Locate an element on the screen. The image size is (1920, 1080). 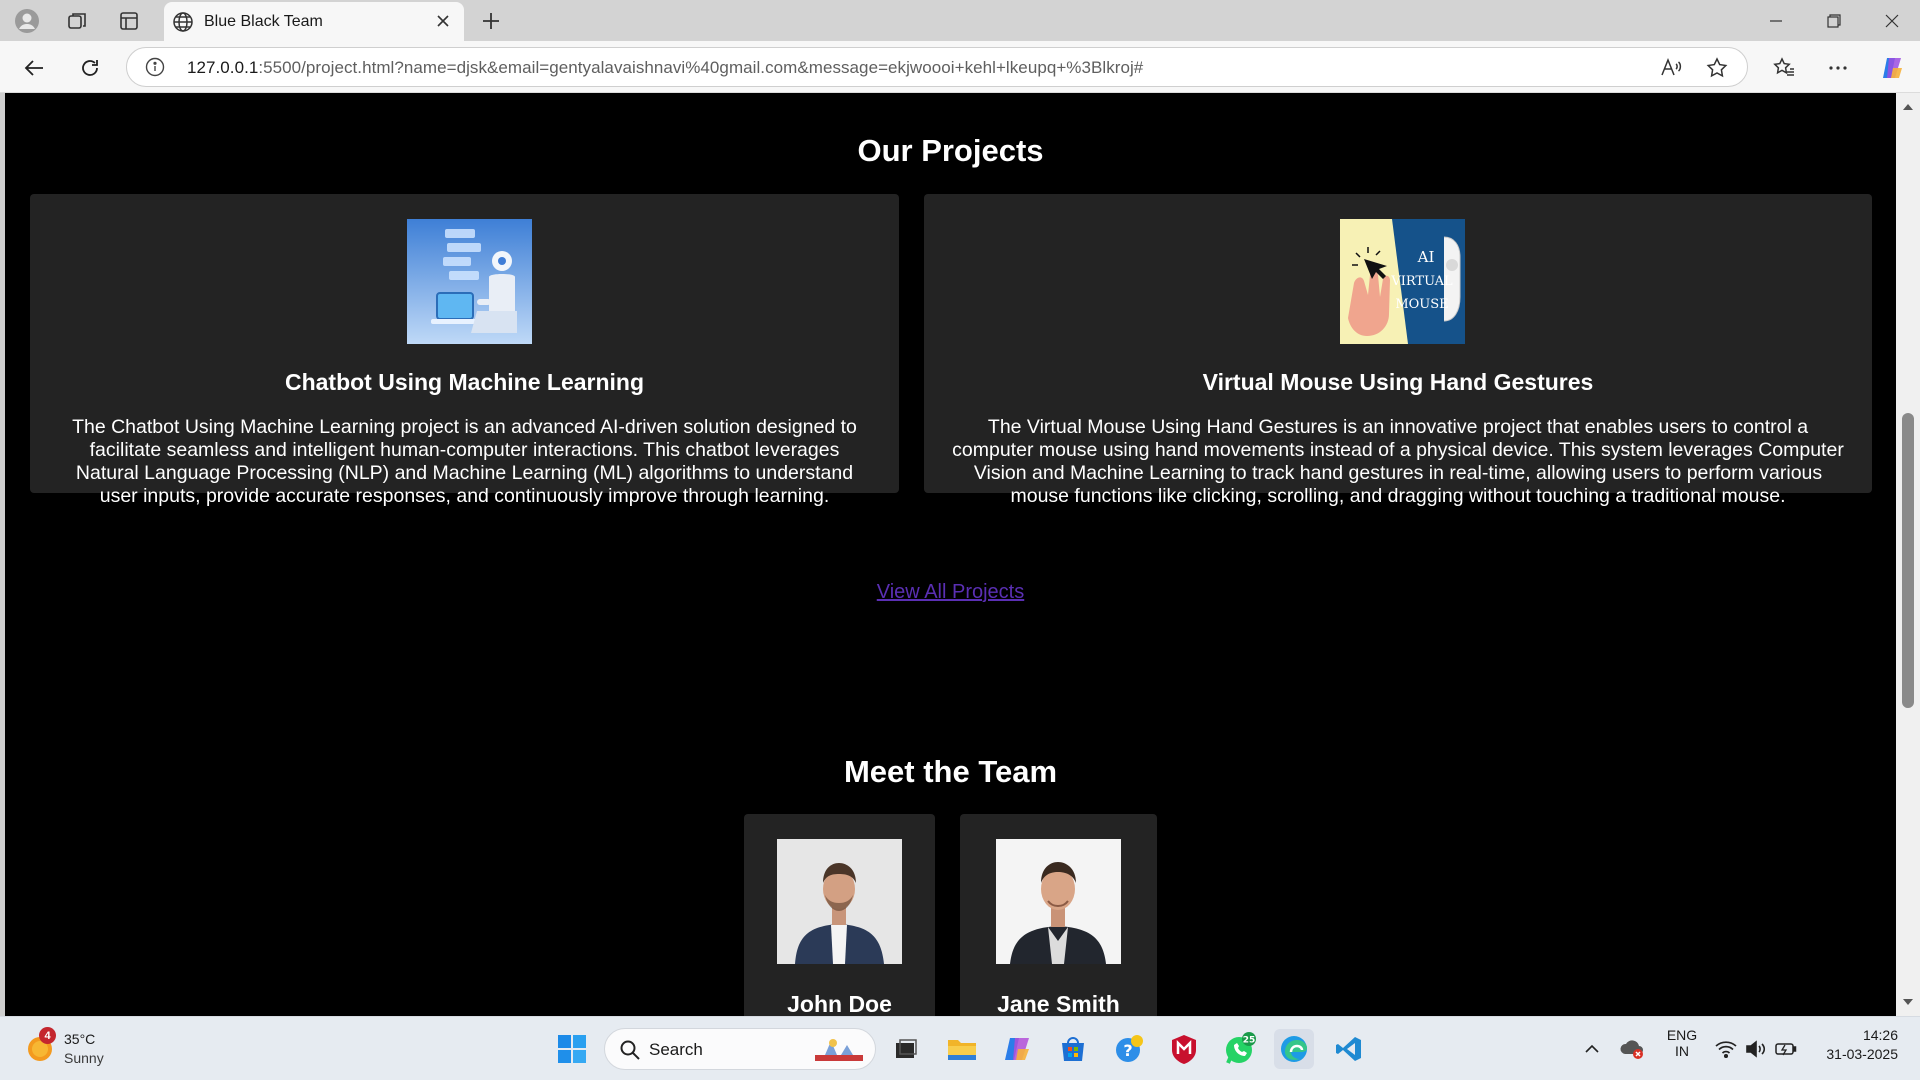
workspaces-icon is located at coordinates (77, 21).